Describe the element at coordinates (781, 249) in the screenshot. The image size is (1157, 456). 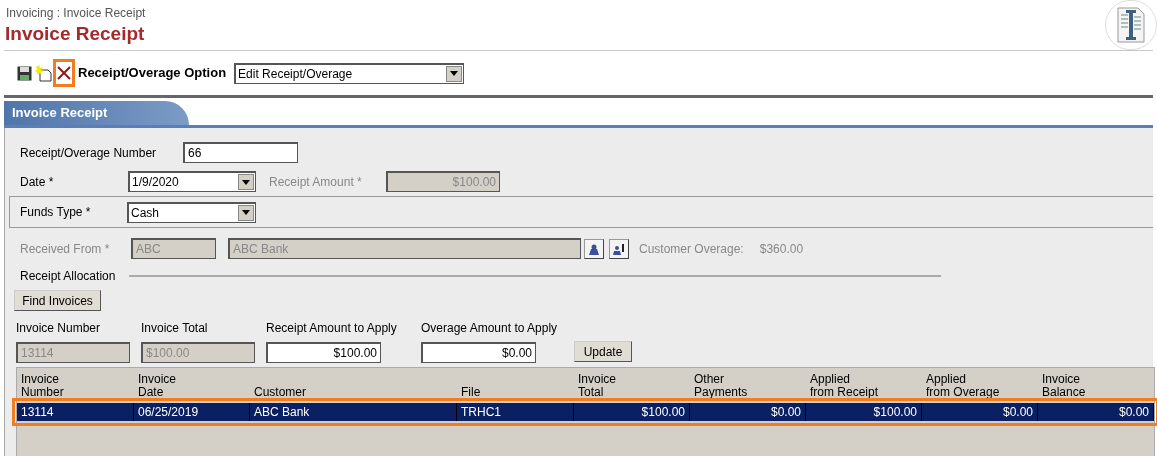
I see `overage-value: $360.00` at that location.